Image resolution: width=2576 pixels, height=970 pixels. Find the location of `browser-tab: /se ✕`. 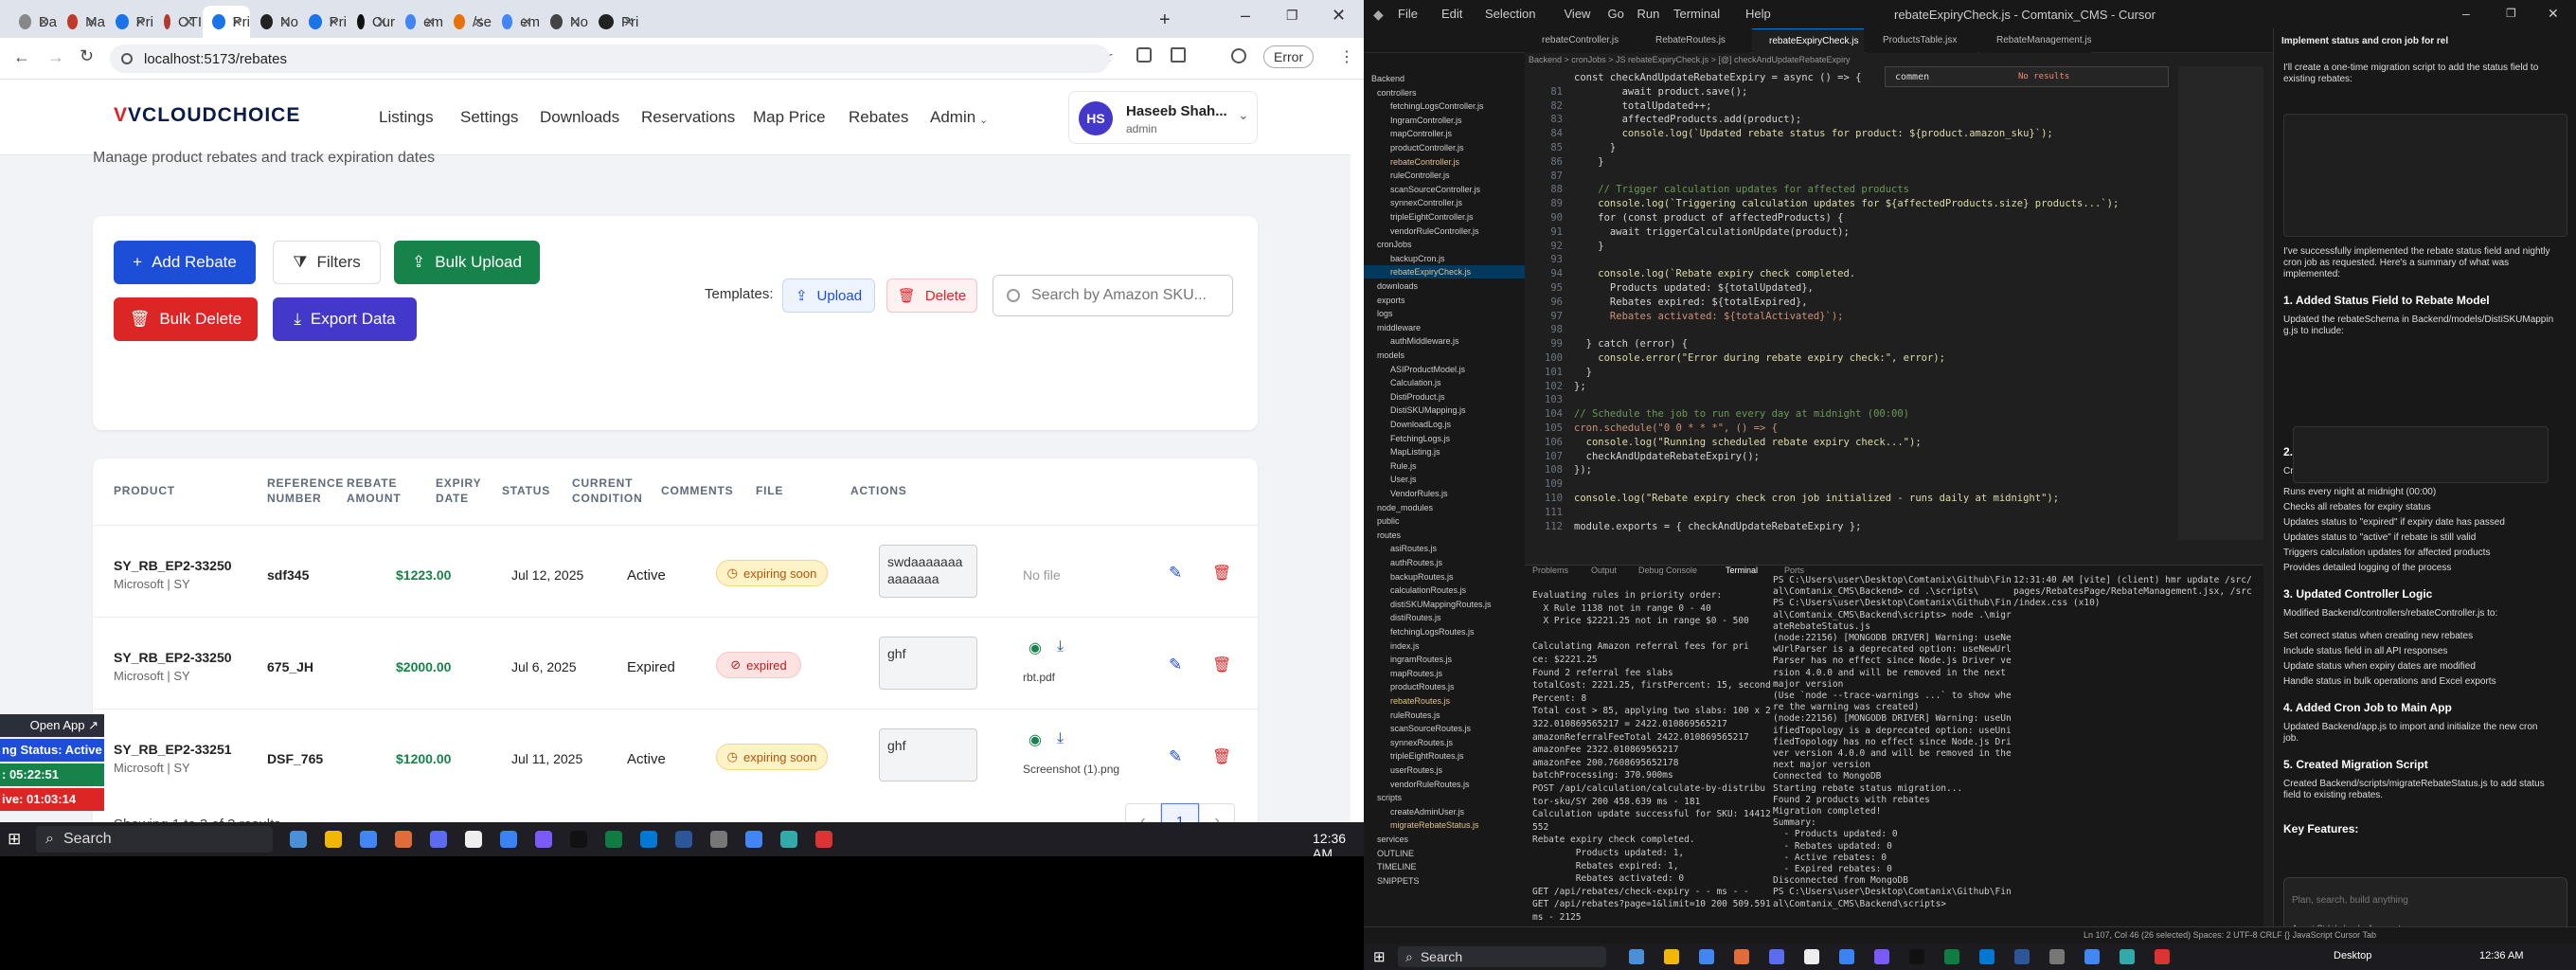

browser-tab: /se ✕ is located at coordinates (468, 22).